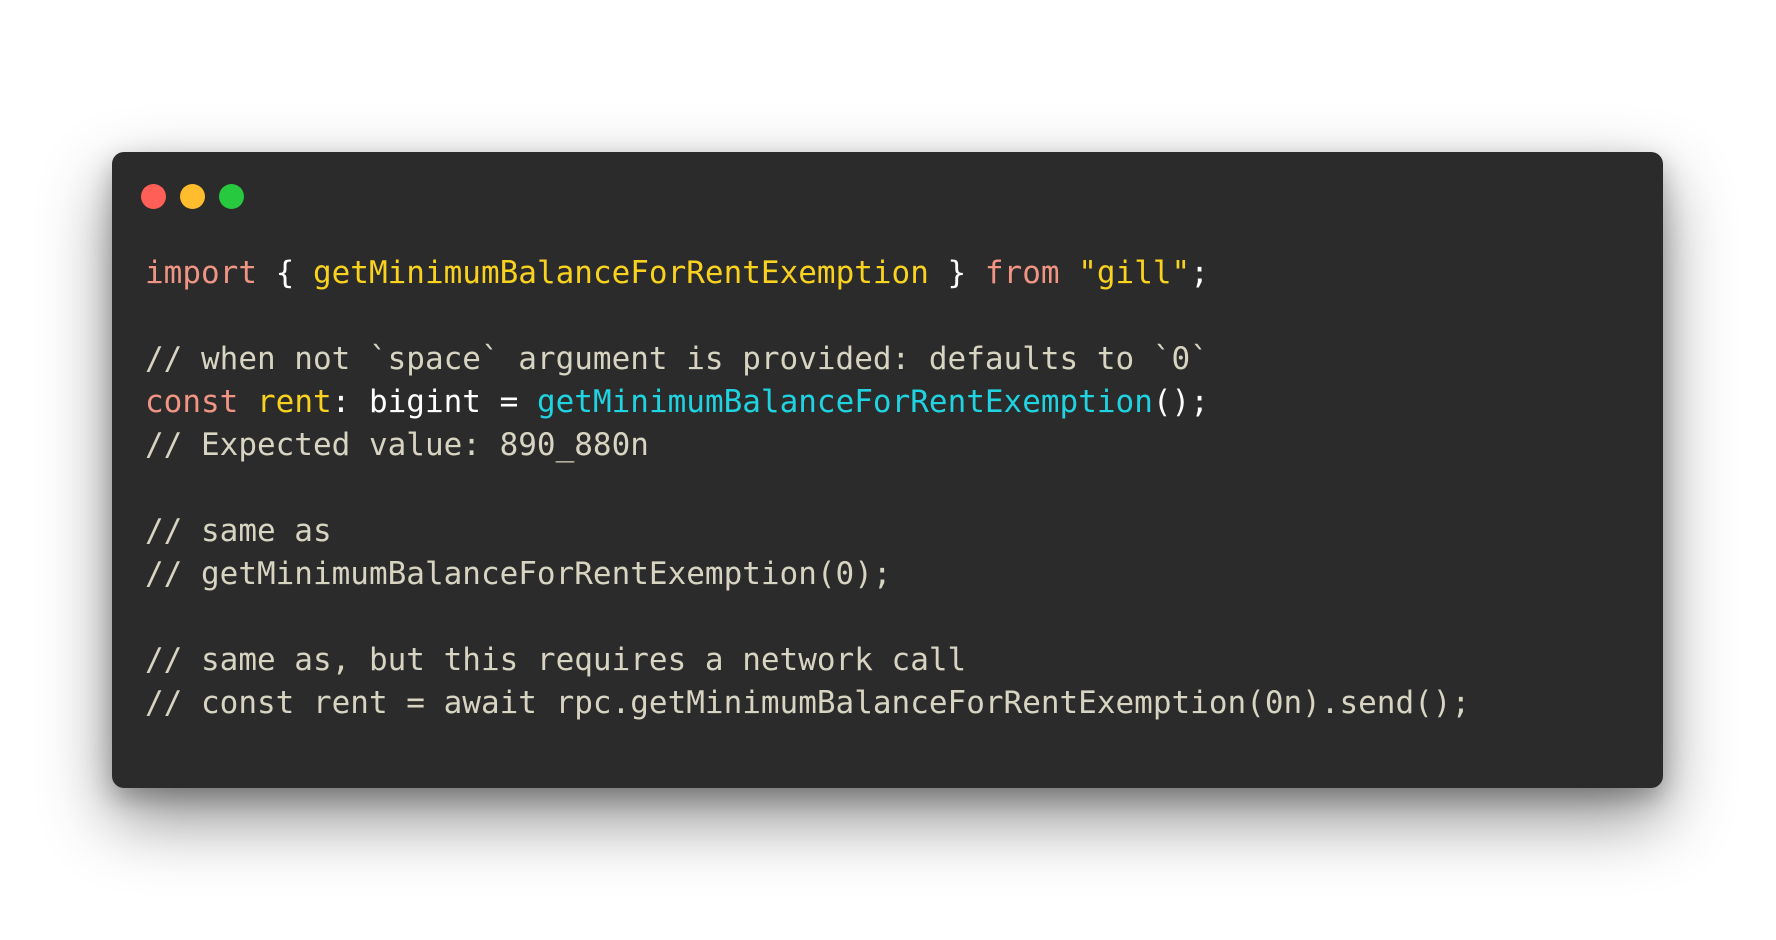  I want to click on code-token-plain: ();, so click(1180, 402).